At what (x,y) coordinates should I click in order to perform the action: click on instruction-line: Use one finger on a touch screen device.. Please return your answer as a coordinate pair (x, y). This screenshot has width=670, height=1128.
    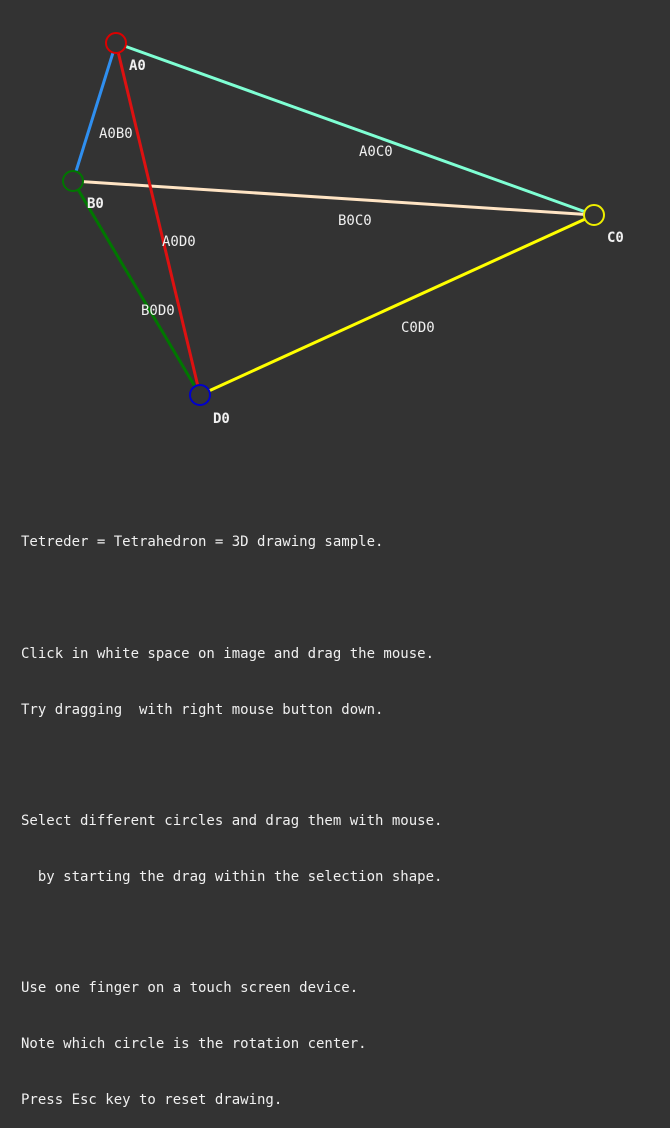
    Looking at the image, I should click on (190, 988).